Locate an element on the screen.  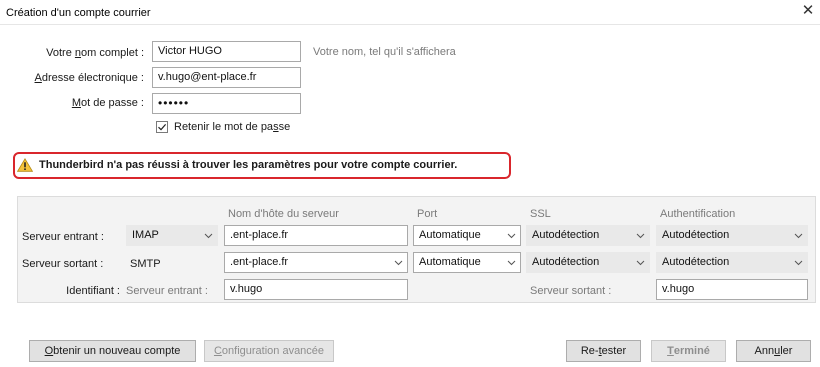
done-button: Terminé is located at coordinates (688, 351).